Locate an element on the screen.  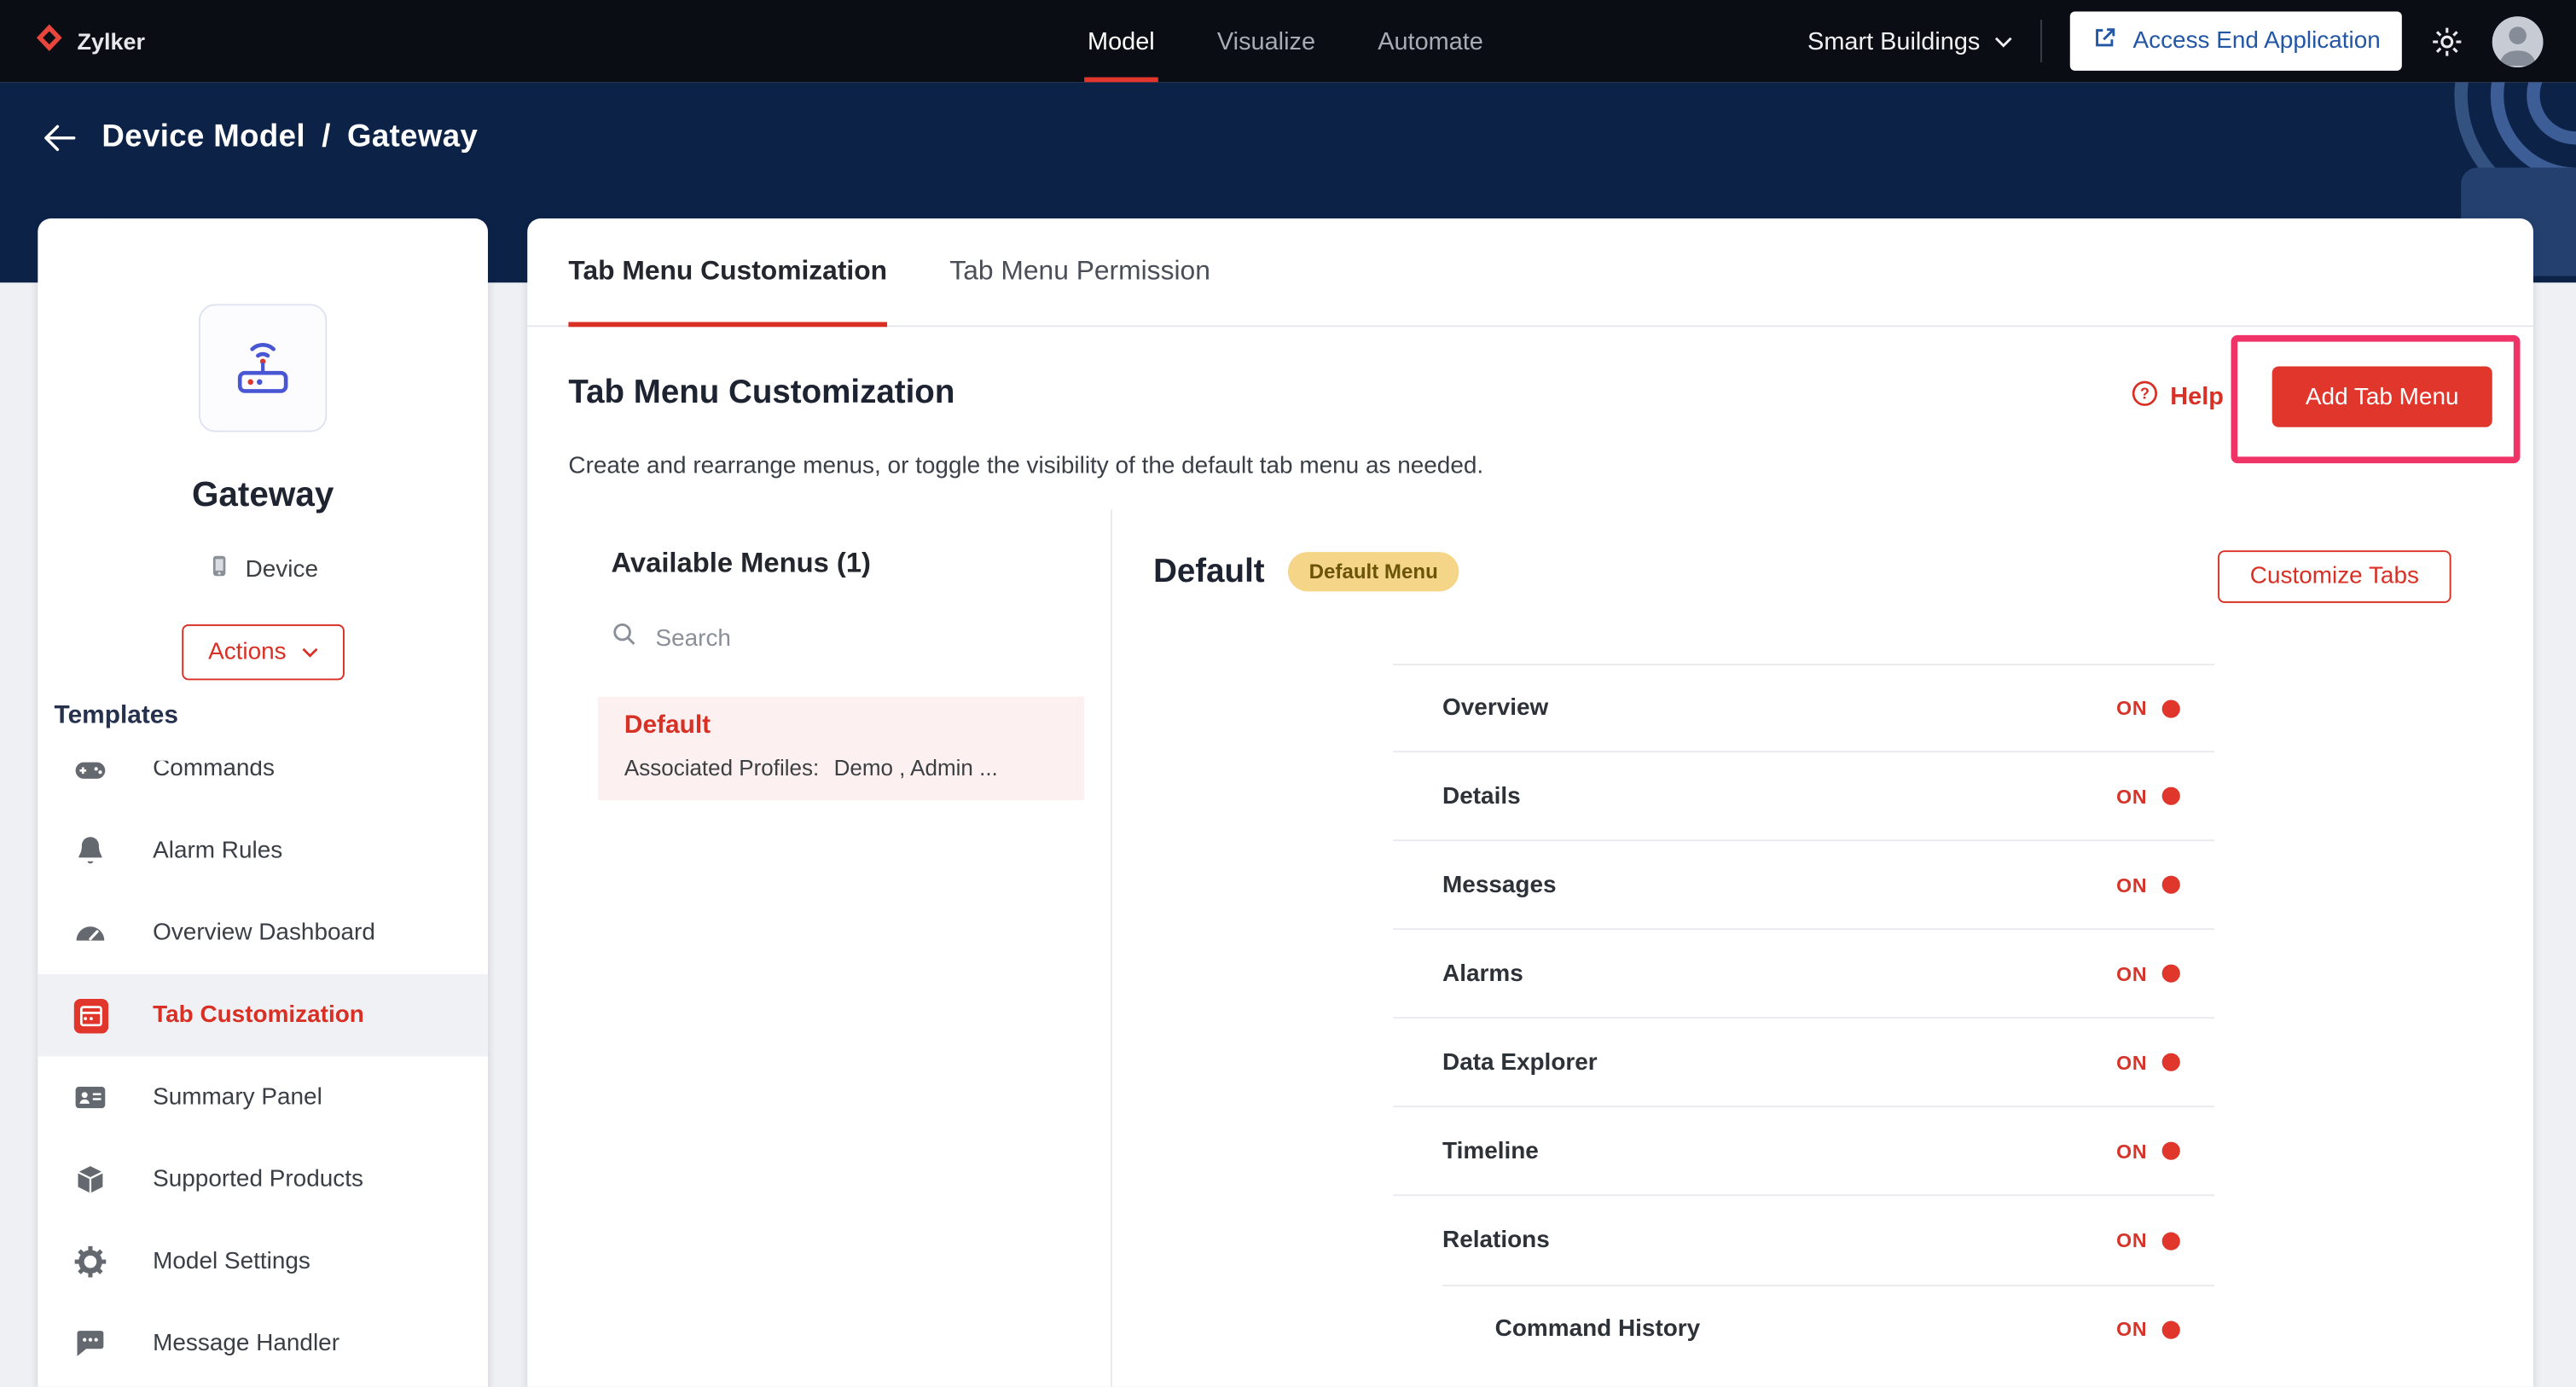
sidebar-item-label: Commands is located at coordinates (214, 771).